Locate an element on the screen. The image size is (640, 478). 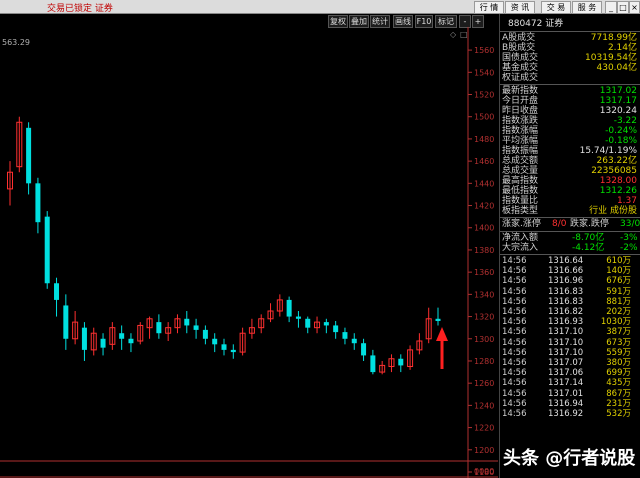
service-button: 服 务 is located at coordinates (587, 7).